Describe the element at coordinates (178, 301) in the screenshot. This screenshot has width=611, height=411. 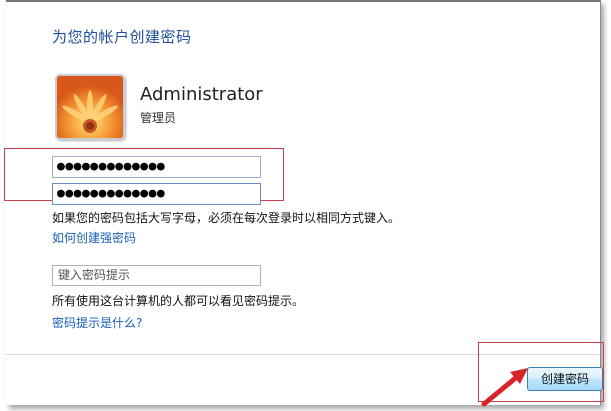
I see `hint-visibility-notice: 所有使用这台计算机的人都可以看见密码提示。` at that location.